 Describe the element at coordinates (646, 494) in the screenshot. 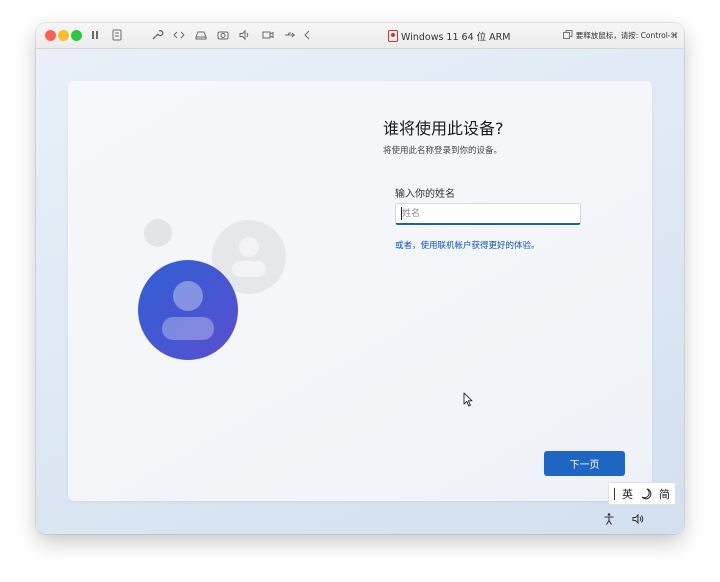

I see `half-width-moon-icon` at that location.